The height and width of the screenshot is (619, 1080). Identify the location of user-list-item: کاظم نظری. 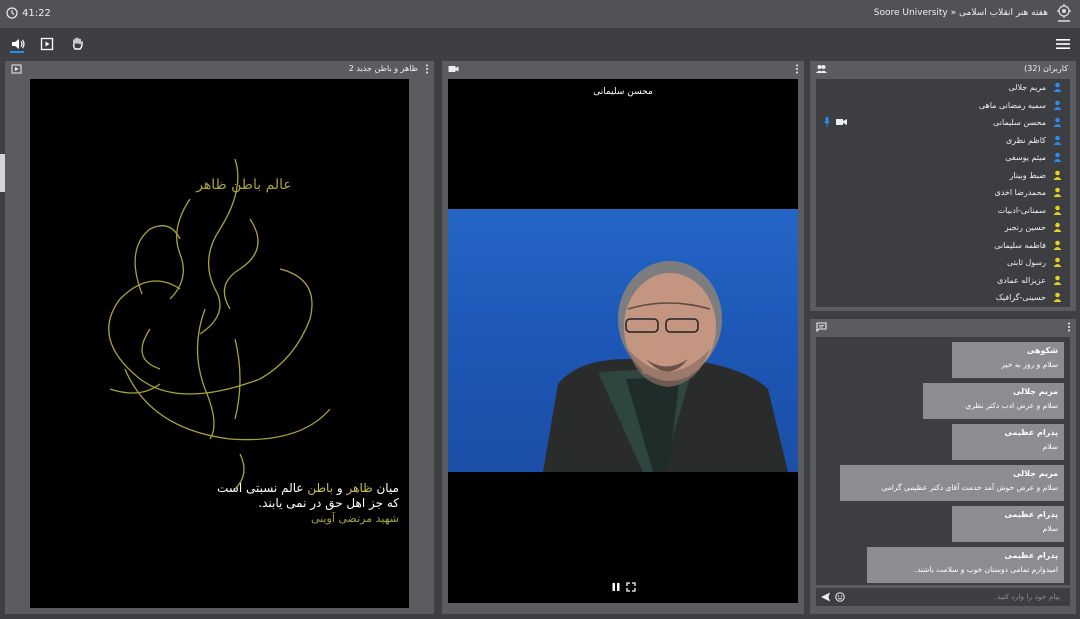
(943, 141).